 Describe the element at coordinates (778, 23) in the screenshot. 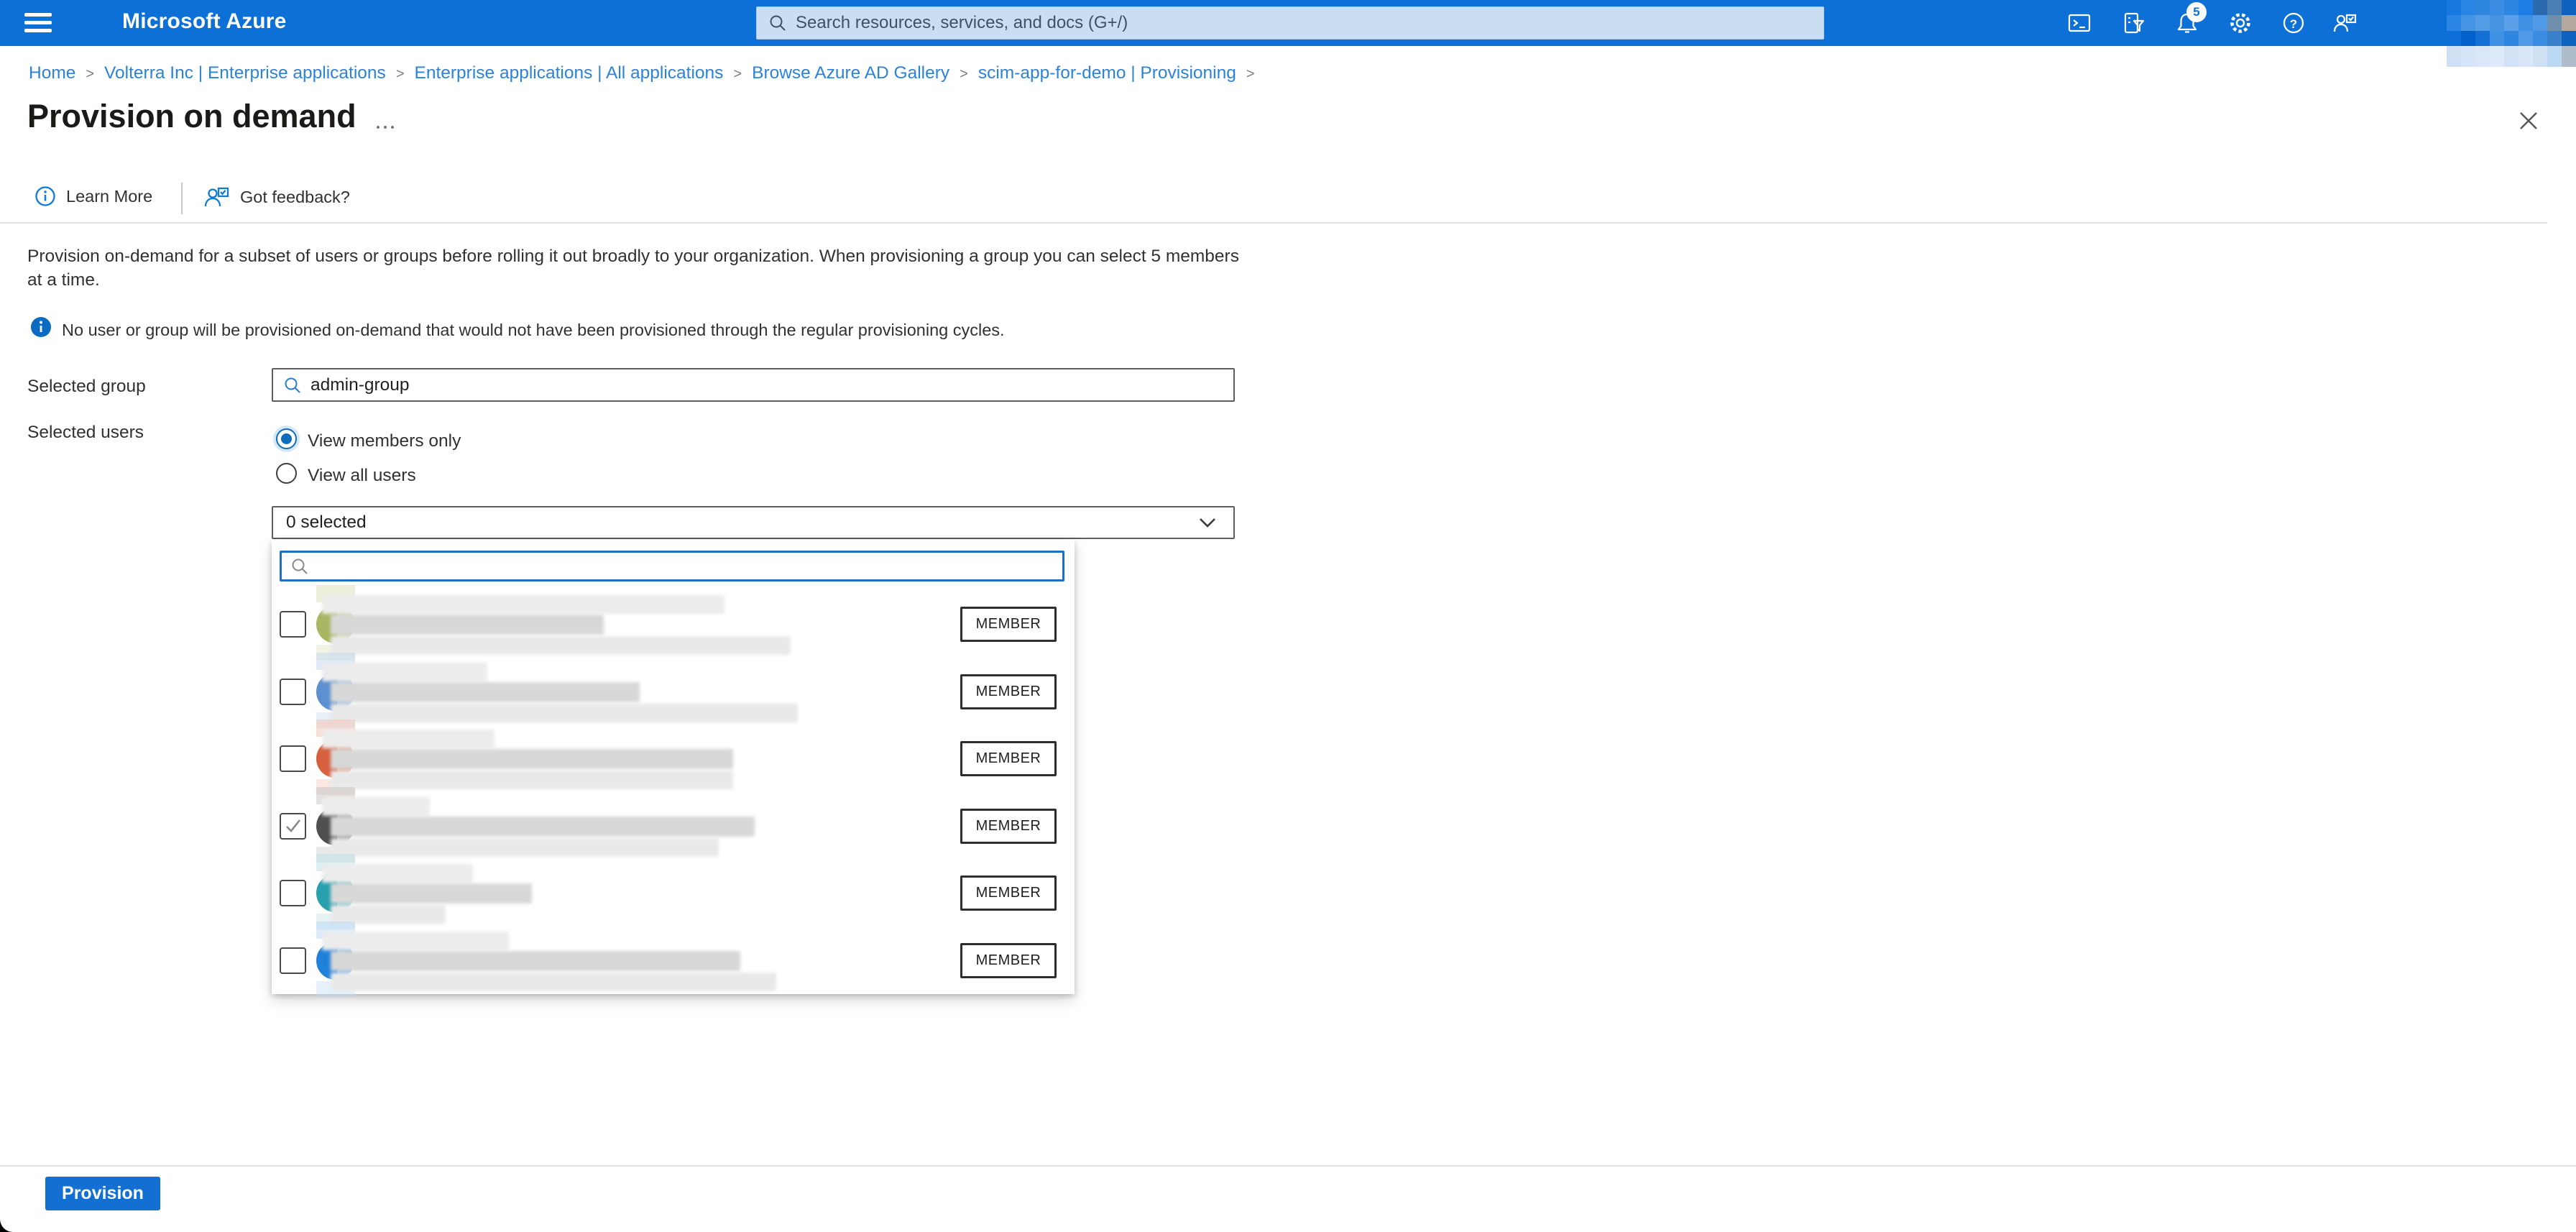

I see `search-icon` at that location.